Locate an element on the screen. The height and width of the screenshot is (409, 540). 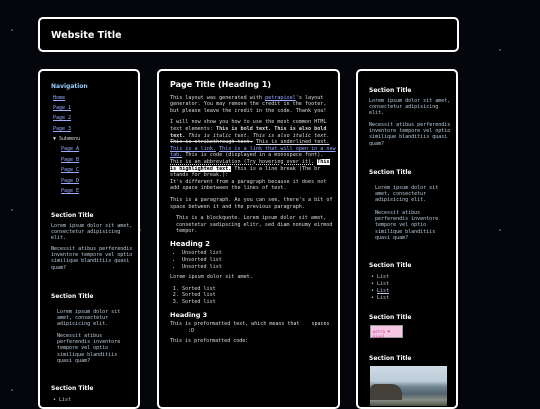
nav-page-e: Page E is located at coordinates (70, 191).